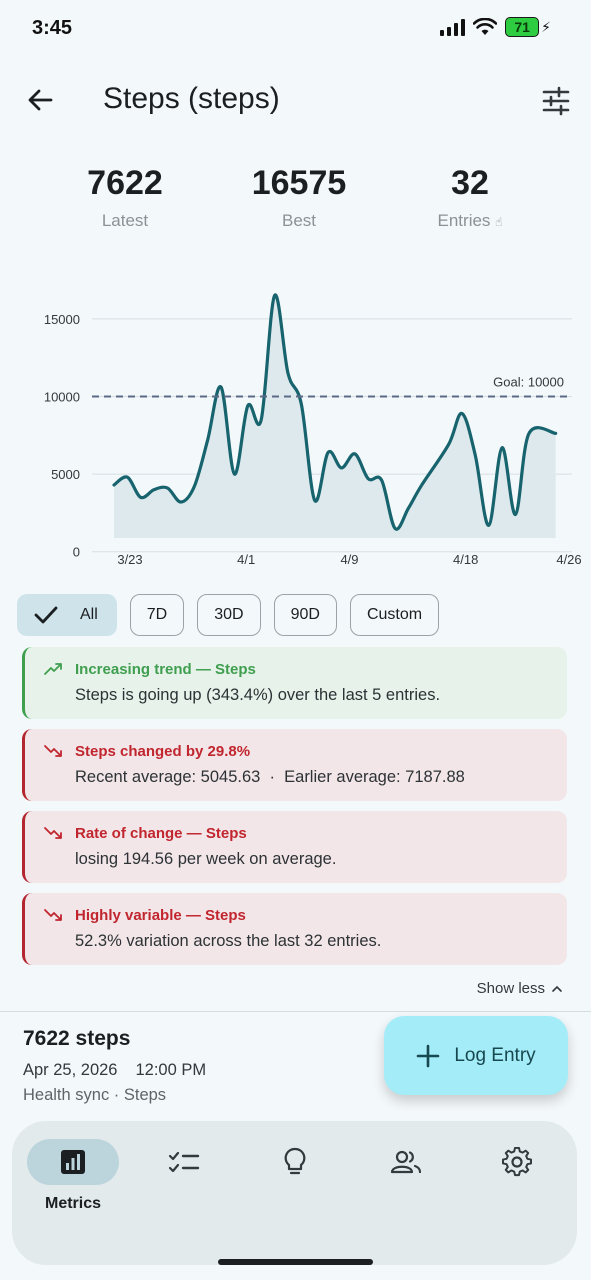 The image size is (591, 1280). I want to click on status-icons: 71 ⚡, so click(495, 27).